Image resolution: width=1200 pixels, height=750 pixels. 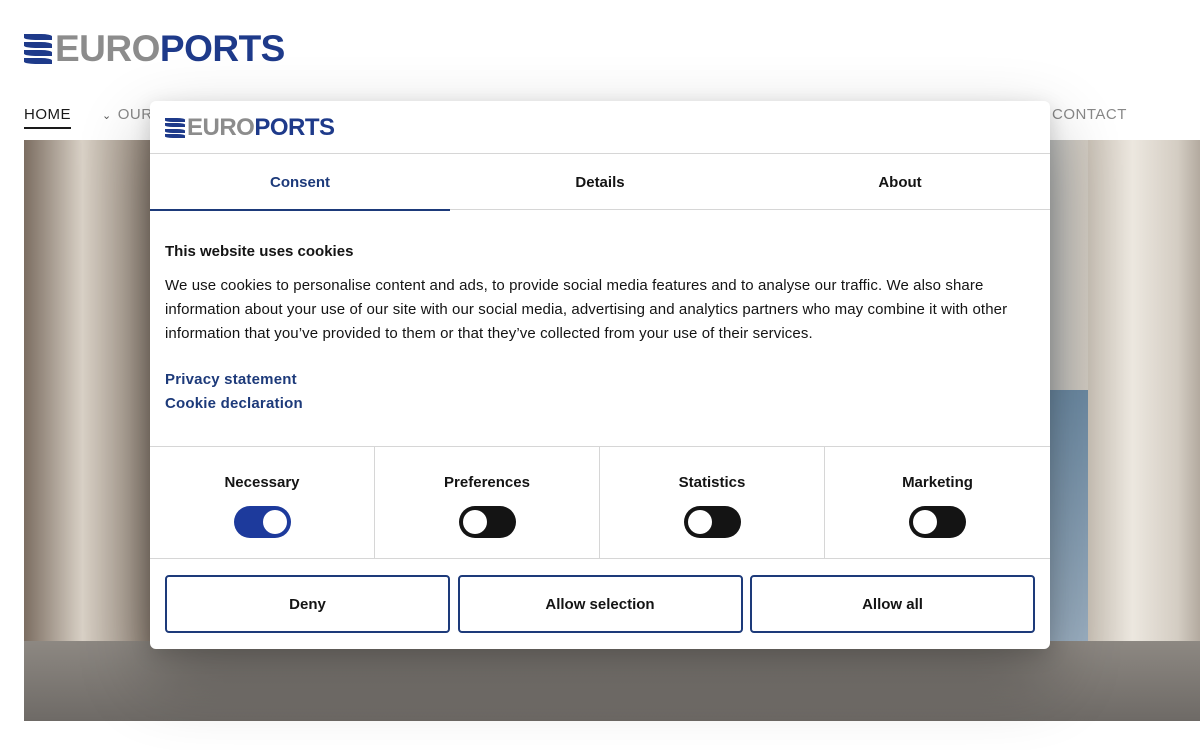 I want to click on marketing-switch, so click(x=937, y=522).